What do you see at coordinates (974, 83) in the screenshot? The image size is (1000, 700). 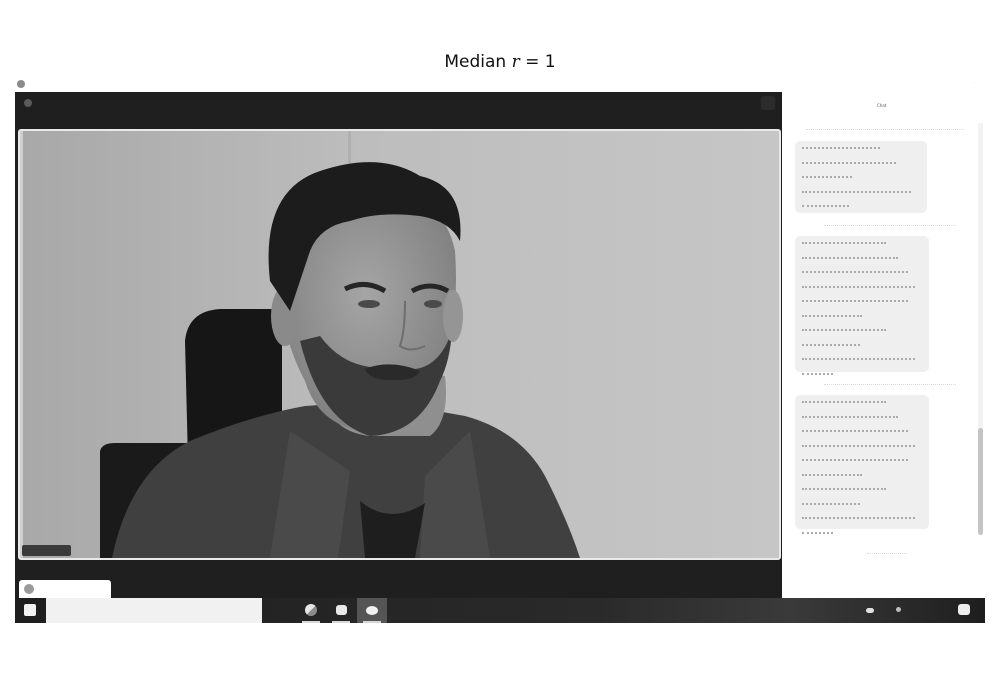 I see `window-close-icon: ·` at bounding box center [974, 83].